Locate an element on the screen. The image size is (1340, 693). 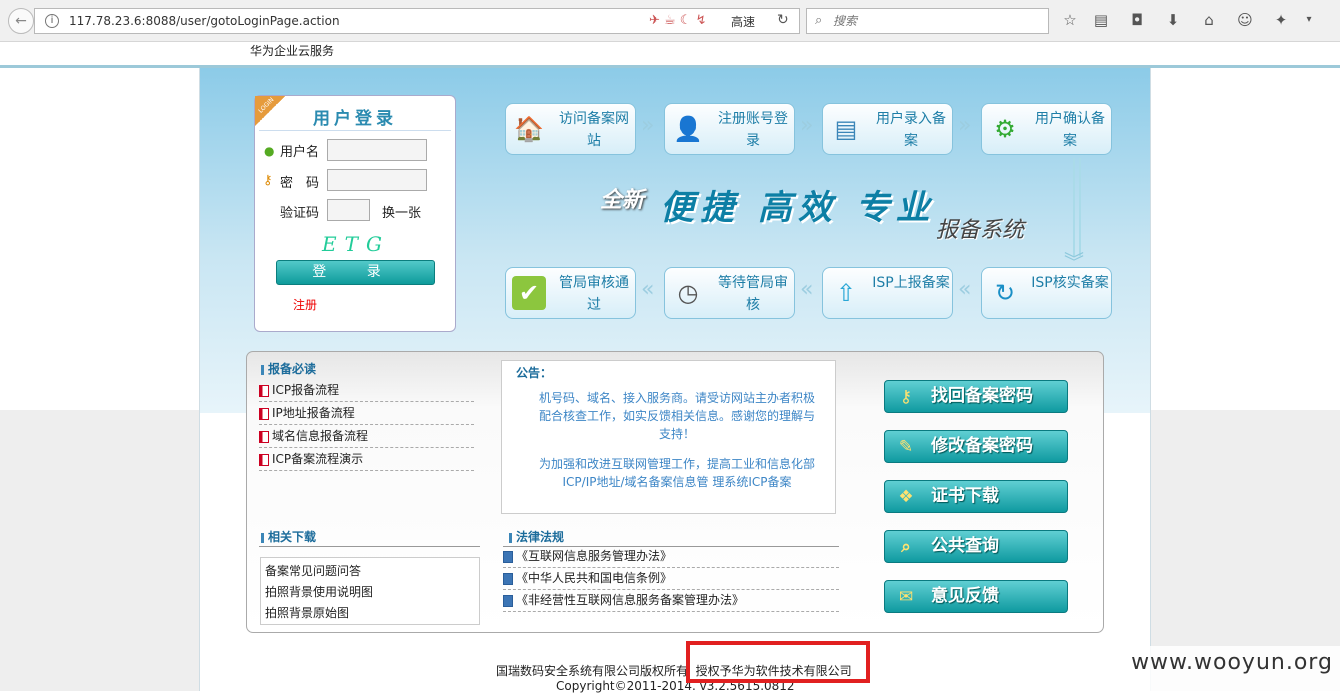
captcha-input is located at coordinates (348, 210).